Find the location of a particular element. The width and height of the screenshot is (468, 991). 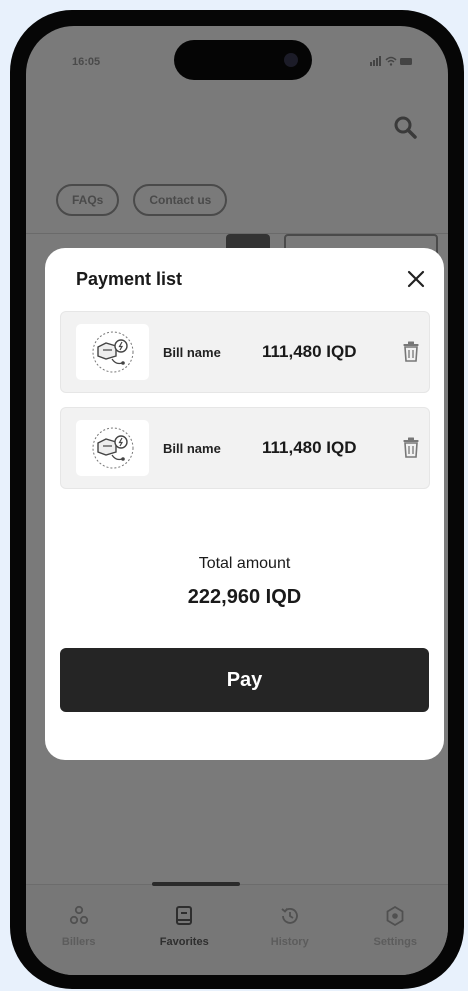

settings-icon is located at coordinates (395, 916).